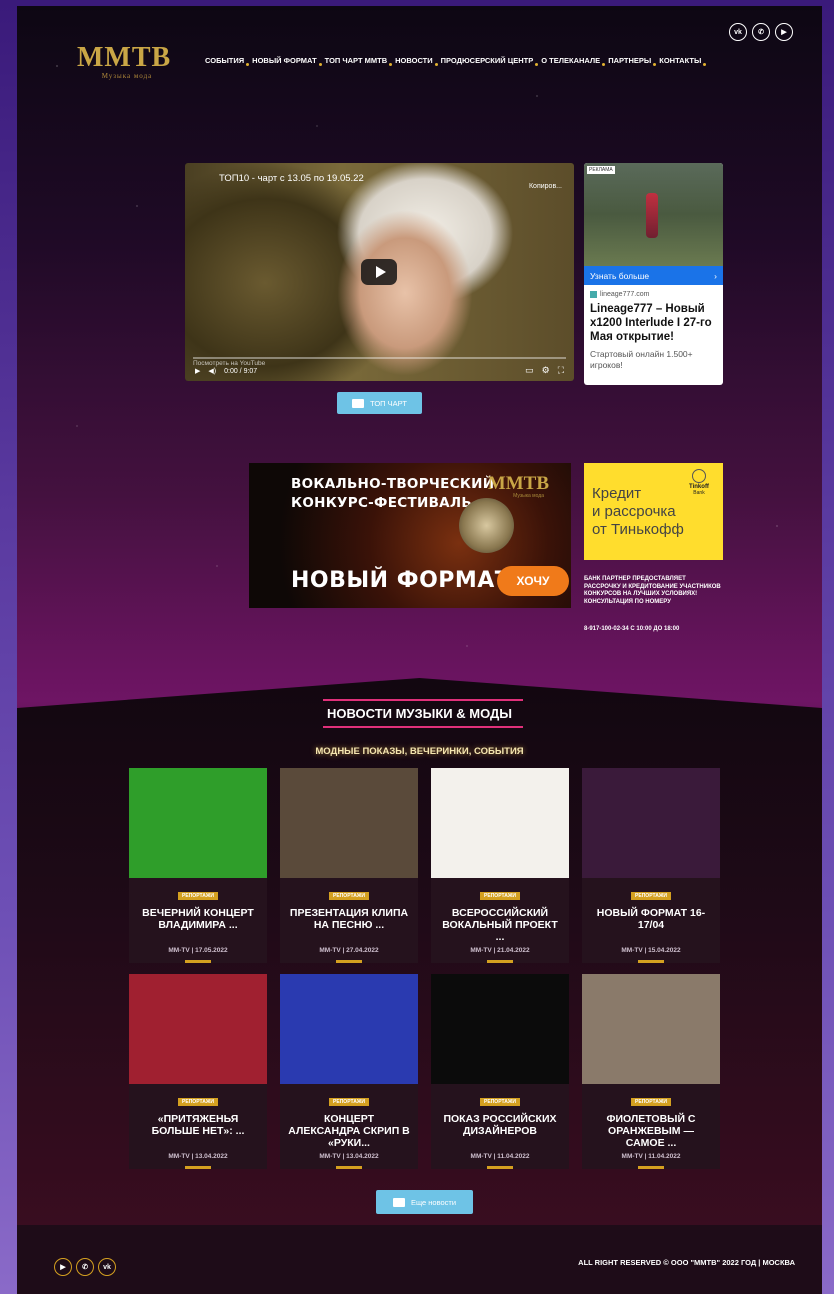 This screenshot has height=1294, width=834. Describe the element at coordinates (638, 529) in the screenshot. I see `tinkoff-text-3: от Тинькофф` at that location.